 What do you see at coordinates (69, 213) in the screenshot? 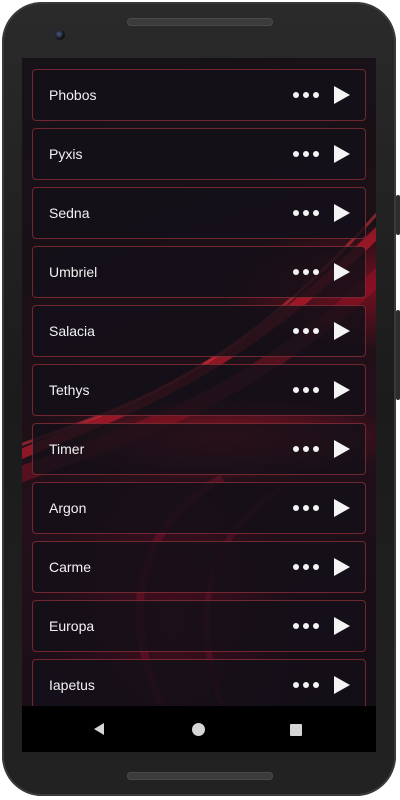
I see `ringtone-name: Sedna` at bounding box center [69, 213].